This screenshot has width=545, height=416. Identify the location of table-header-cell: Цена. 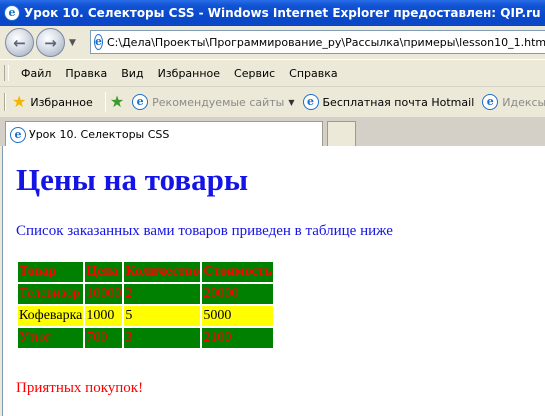
(104, 272).